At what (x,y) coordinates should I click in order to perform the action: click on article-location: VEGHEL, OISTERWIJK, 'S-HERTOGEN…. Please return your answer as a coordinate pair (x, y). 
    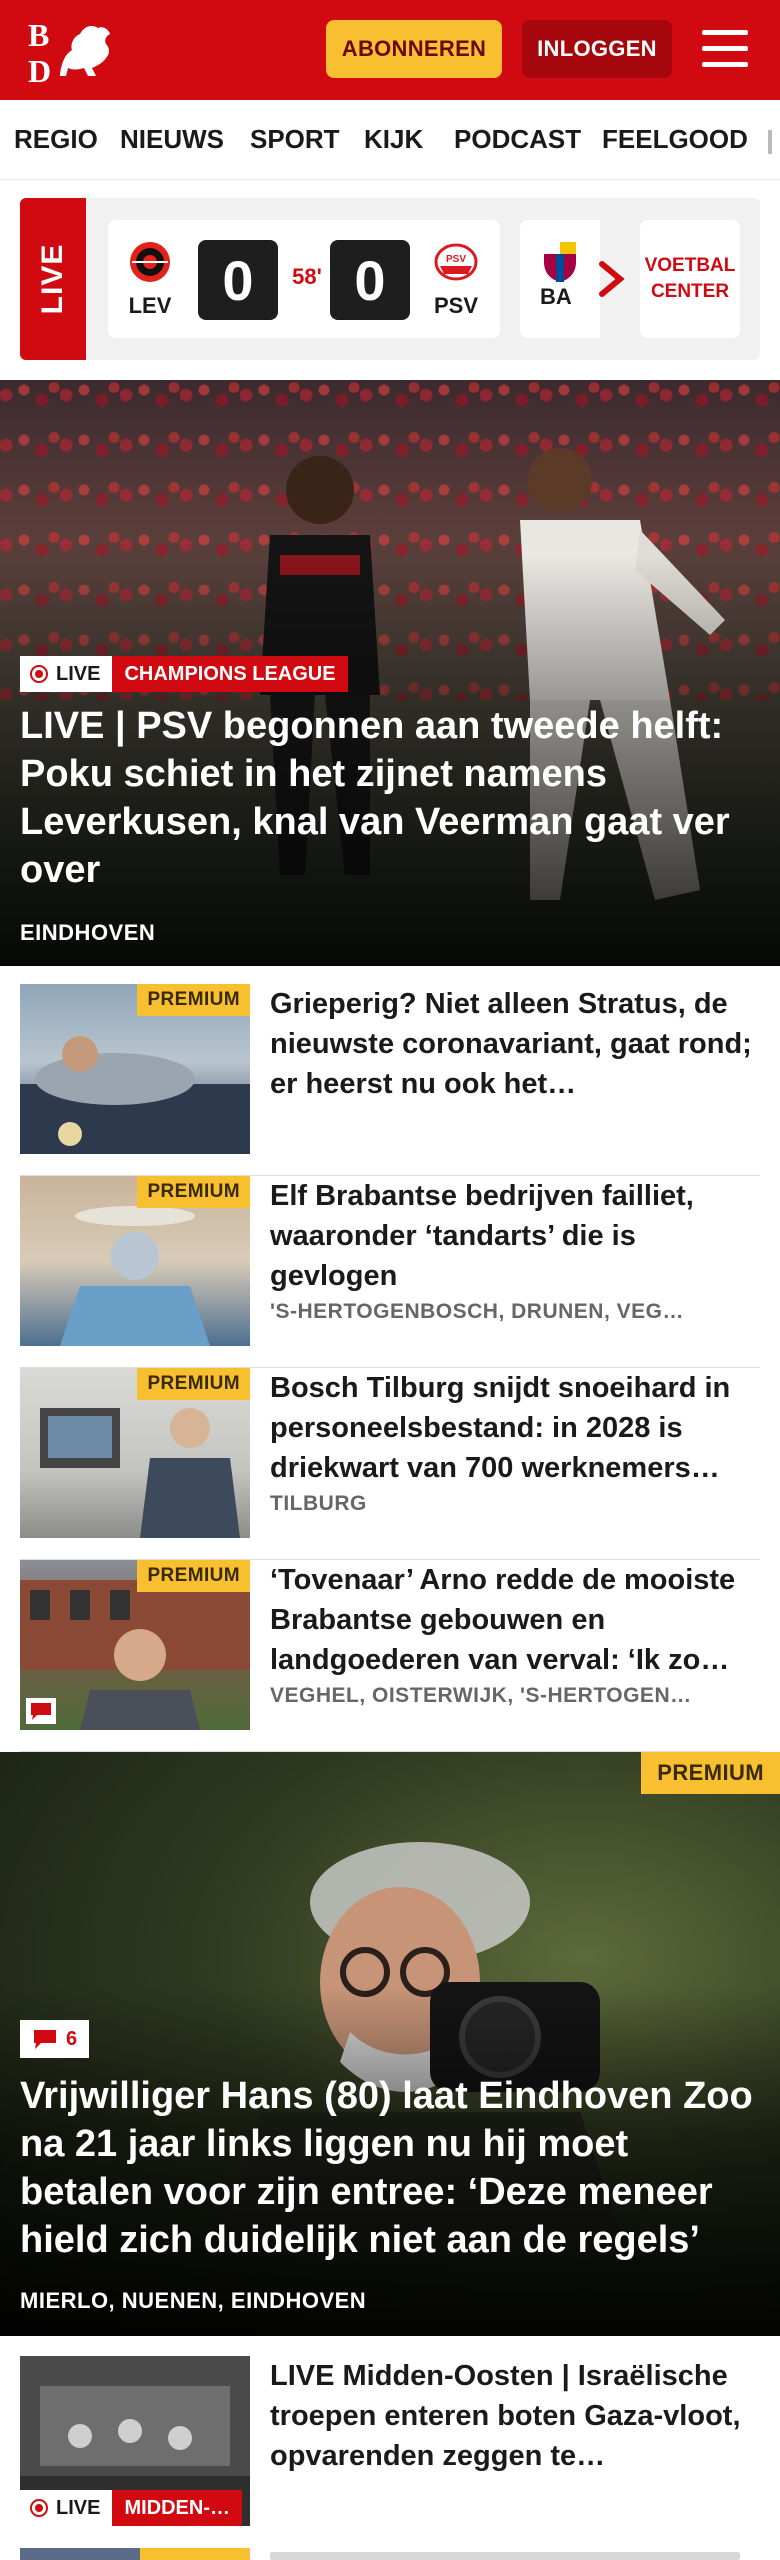
    Looking at the image, I should click on (481, 1695).